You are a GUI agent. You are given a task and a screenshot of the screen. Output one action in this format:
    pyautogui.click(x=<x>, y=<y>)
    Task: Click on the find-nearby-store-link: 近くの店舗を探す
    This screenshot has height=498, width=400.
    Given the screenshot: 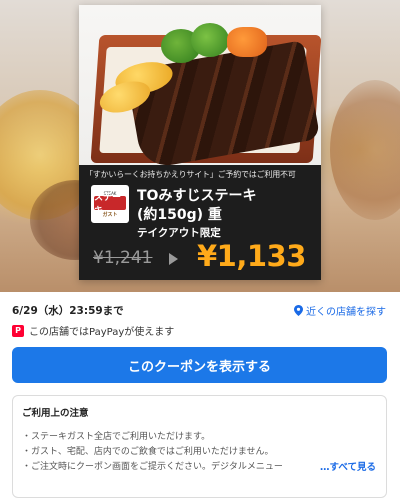 What is the action you would take?
    pyautogui.click(x=340, y=310)
    